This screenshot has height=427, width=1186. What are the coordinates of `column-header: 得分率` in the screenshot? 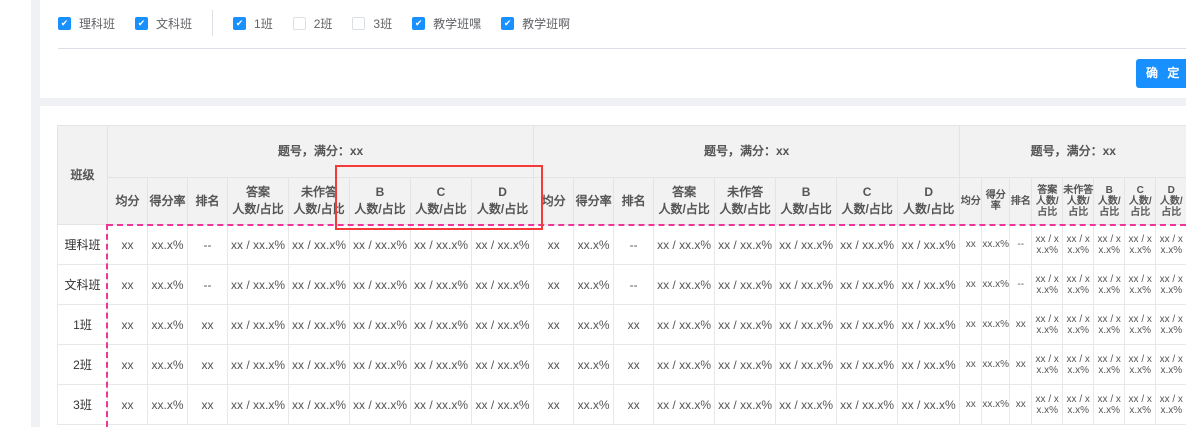 It's located at (167, 201).